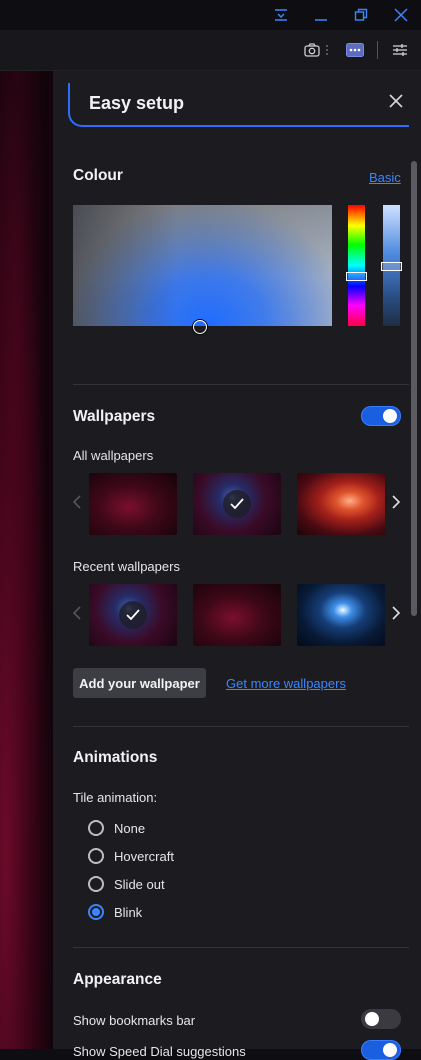  Describe the element at coordinates (355, 50) in the screenshot. I see `more-icon` at that location.